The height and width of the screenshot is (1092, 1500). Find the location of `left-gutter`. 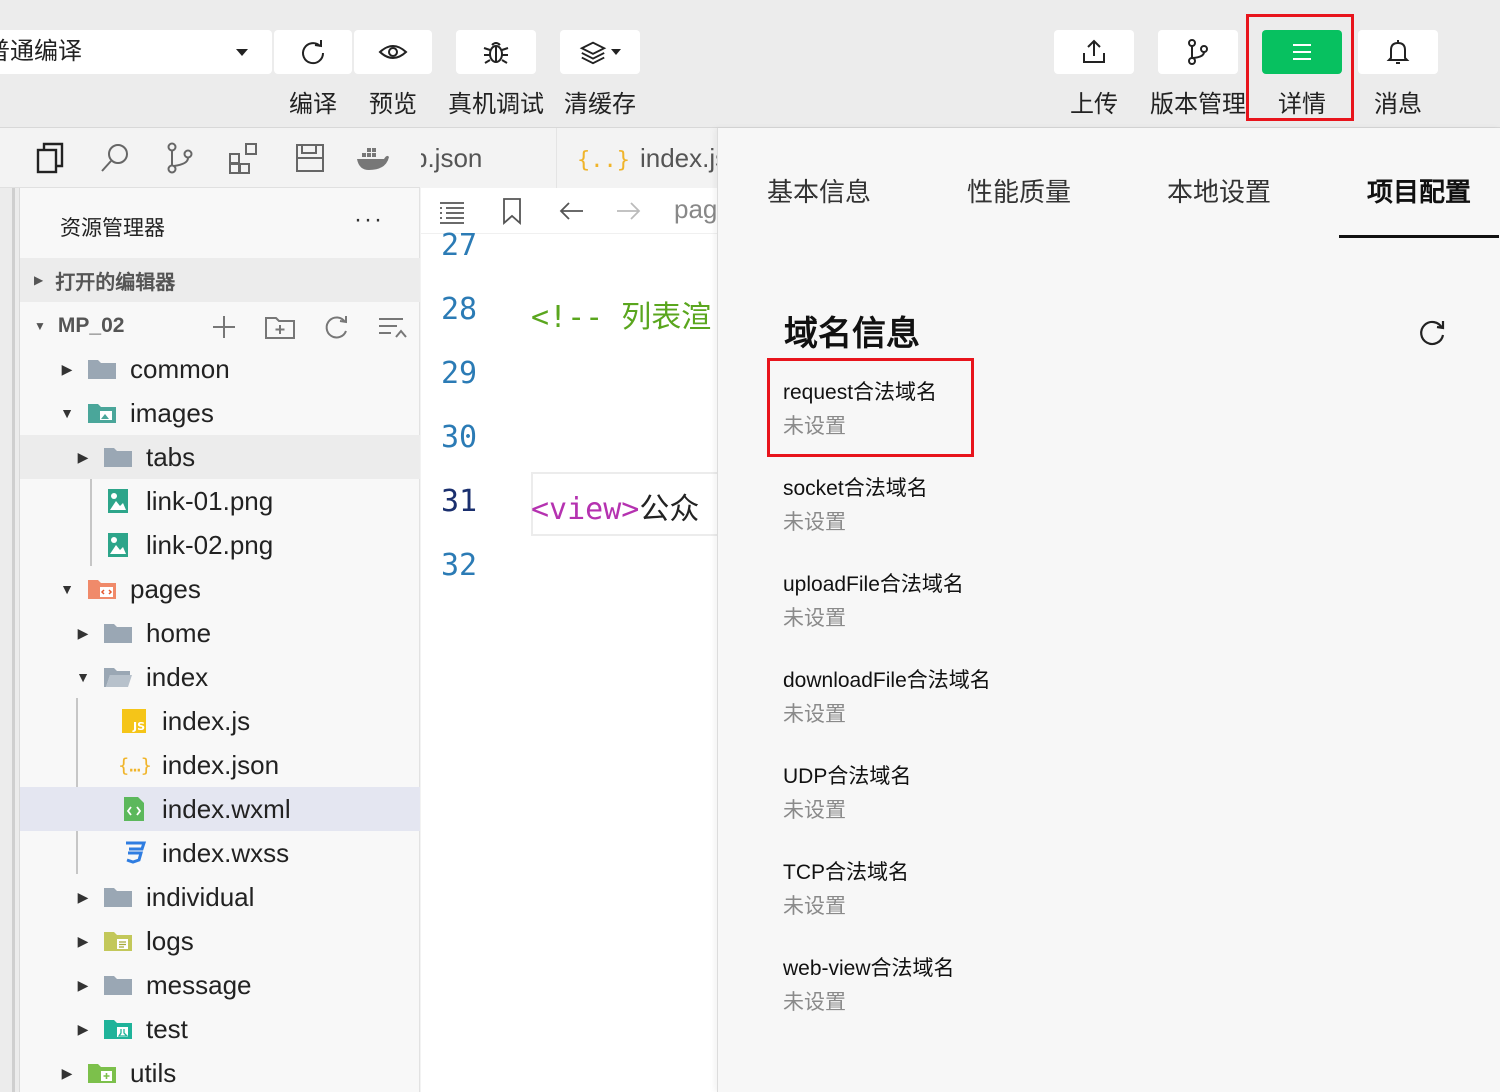

left-gutter is located at coordinates (10, 640).